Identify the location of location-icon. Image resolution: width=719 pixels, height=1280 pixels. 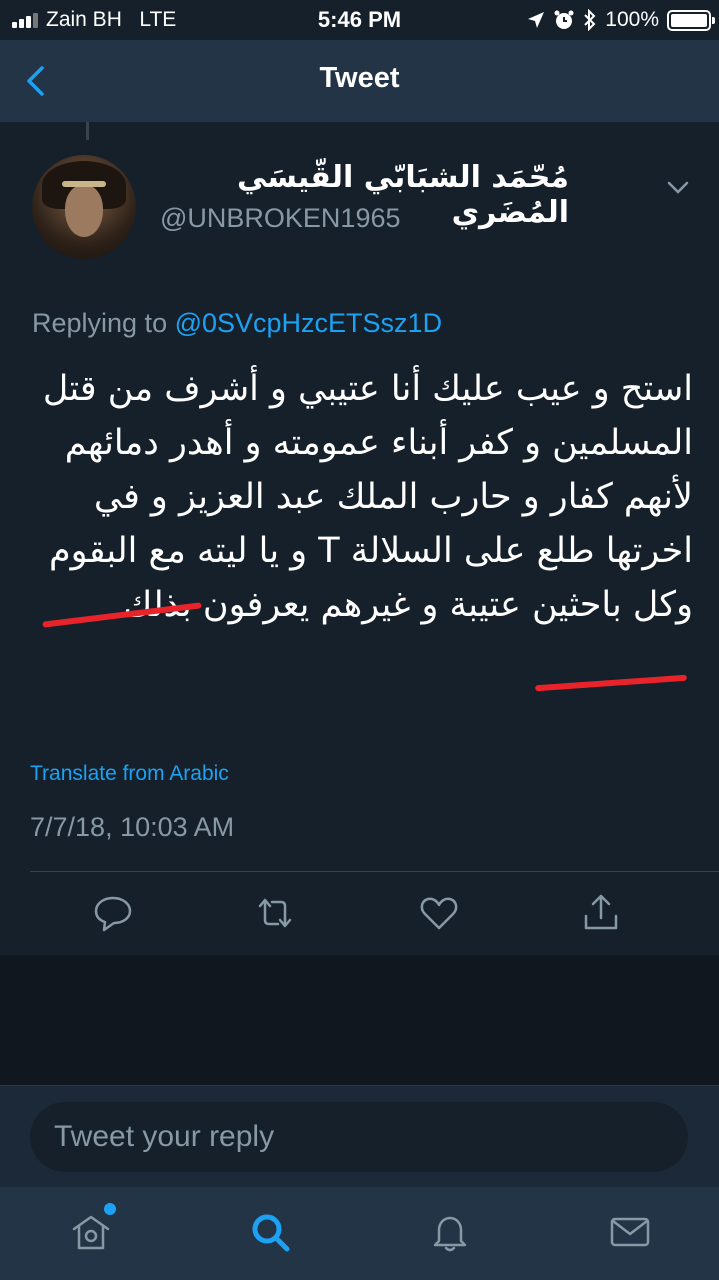
(536, 20).